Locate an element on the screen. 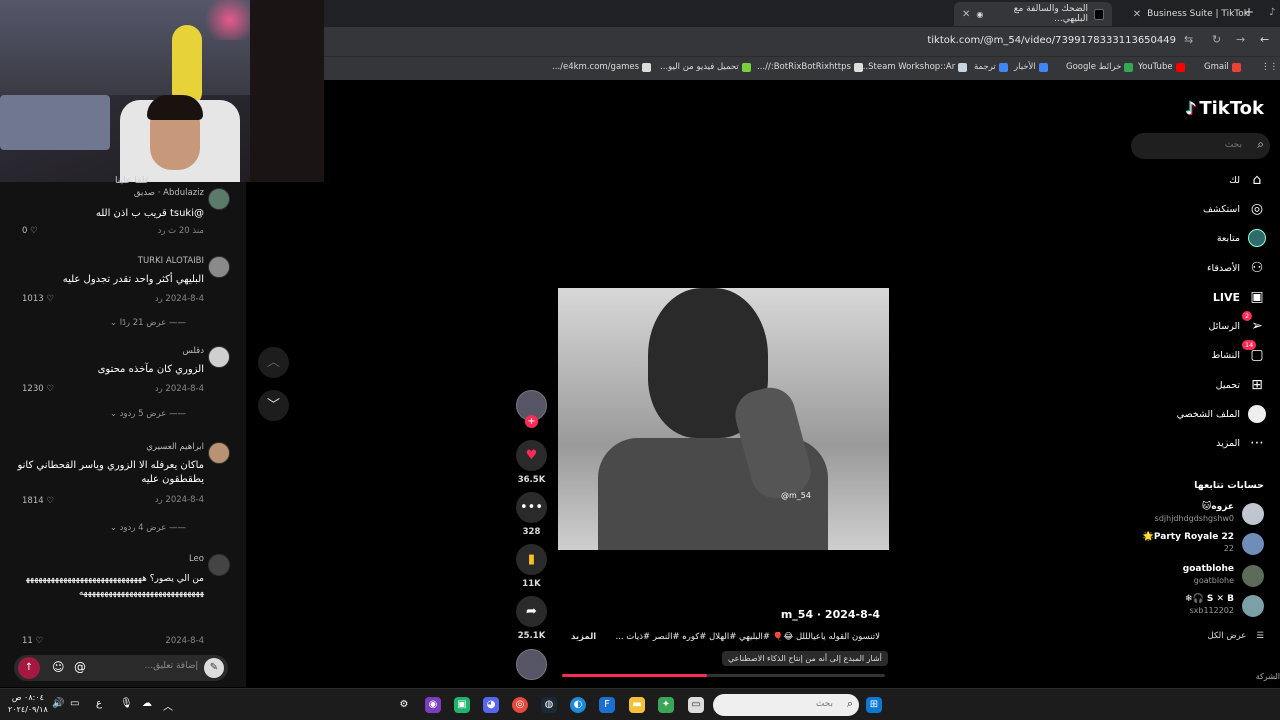 This screenshot has width=1280, height=720. taskbar-search: بحث ⌕ is located at coordinates (786, 705).